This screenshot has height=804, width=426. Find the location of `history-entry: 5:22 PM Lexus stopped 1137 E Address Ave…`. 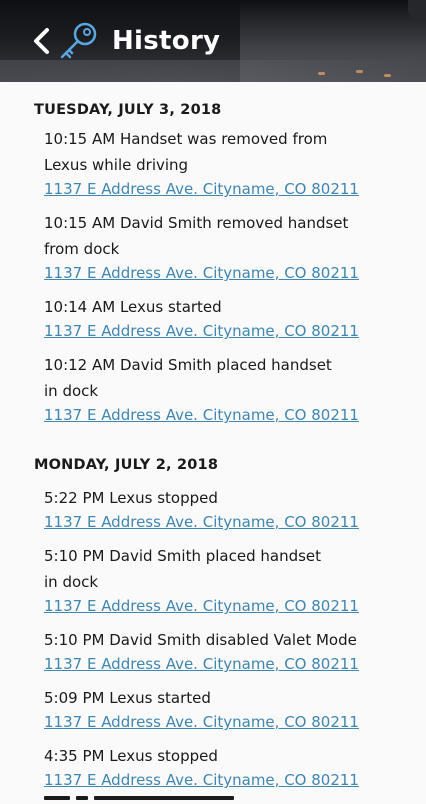

history-entry: 5:22 PM Lexus stopped 1137 E Address Ave… is located at coordinates (230, 509).